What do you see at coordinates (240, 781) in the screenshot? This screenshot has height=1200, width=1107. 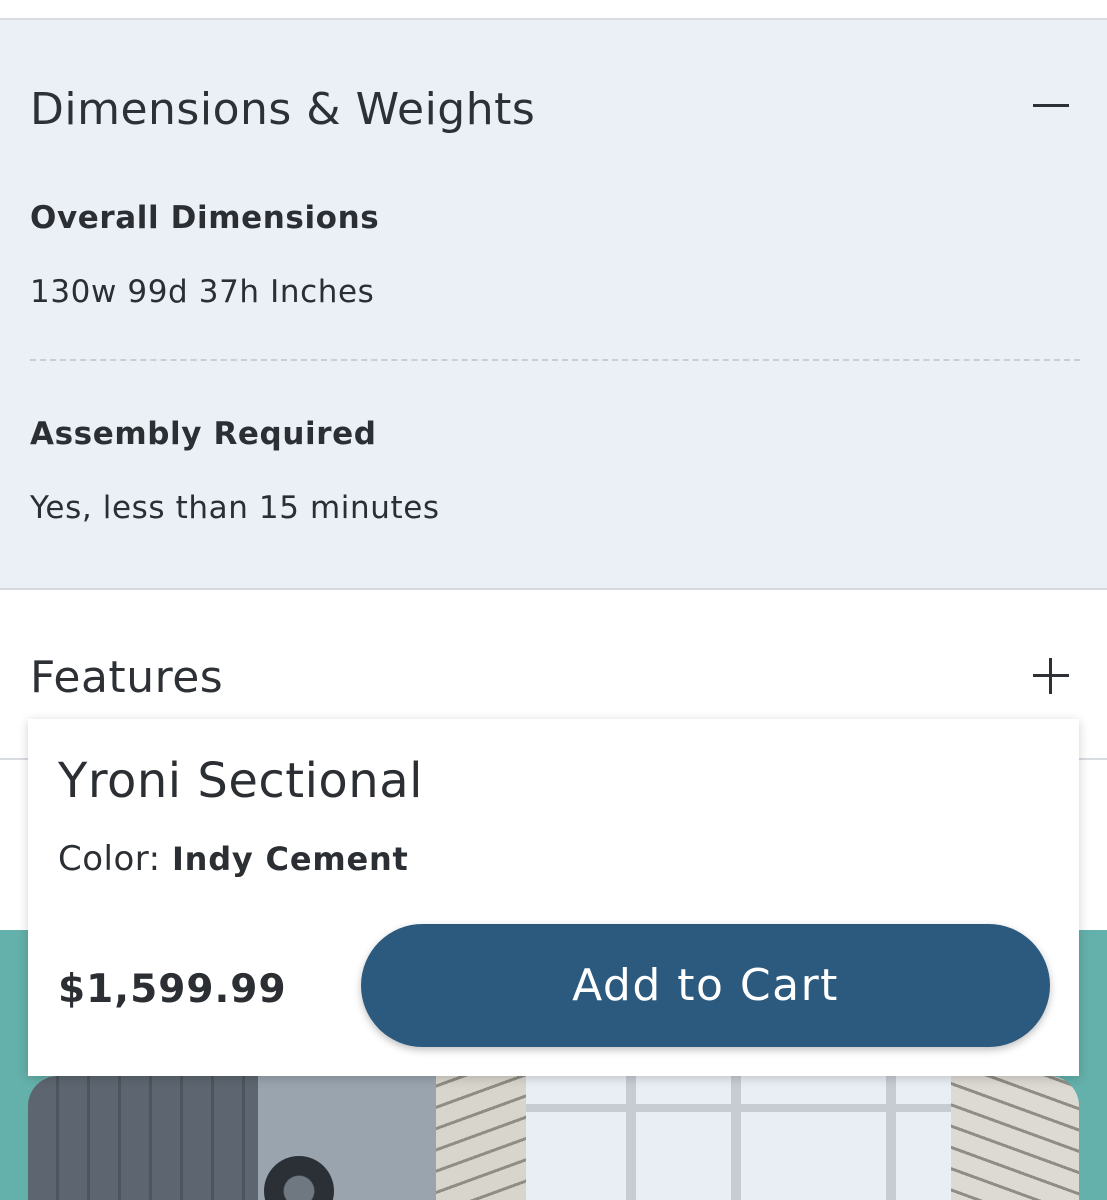 I see `product-name: Yroni Sectional` at bounding box center [240, 781].